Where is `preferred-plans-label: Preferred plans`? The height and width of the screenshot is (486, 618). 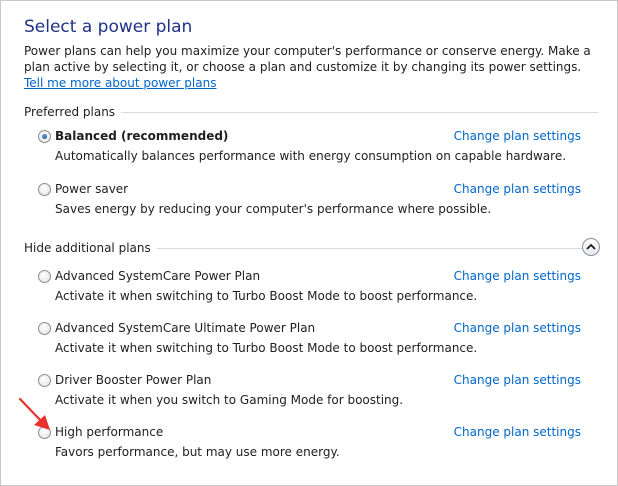 preferred-plans-label: Preferred plans is located at coordinates (73, 112).